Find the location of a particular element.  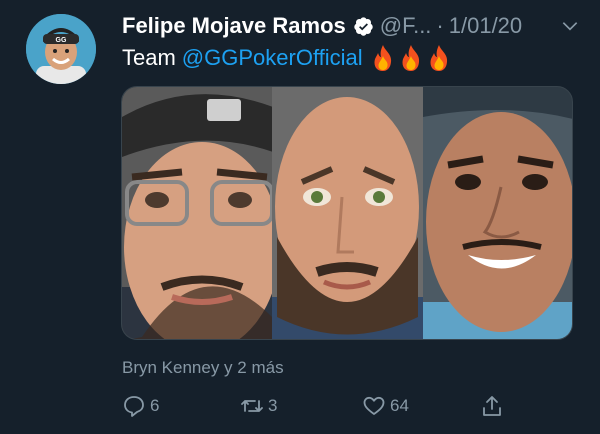

cartoon-face-beard is located at coordinates (347, 213).